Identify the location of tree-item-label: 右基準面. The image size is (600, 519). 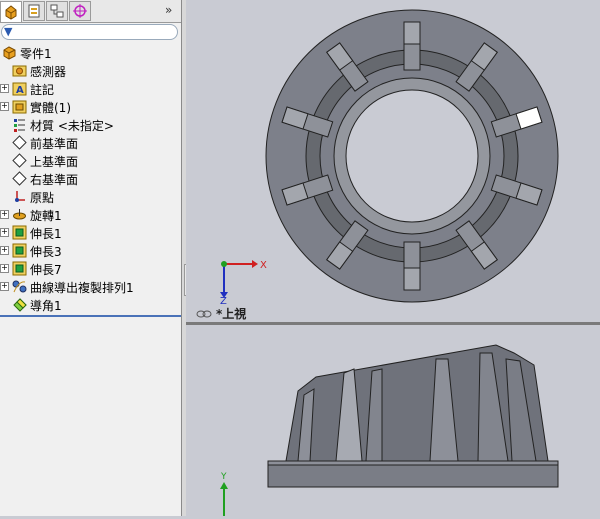
(54, 180).